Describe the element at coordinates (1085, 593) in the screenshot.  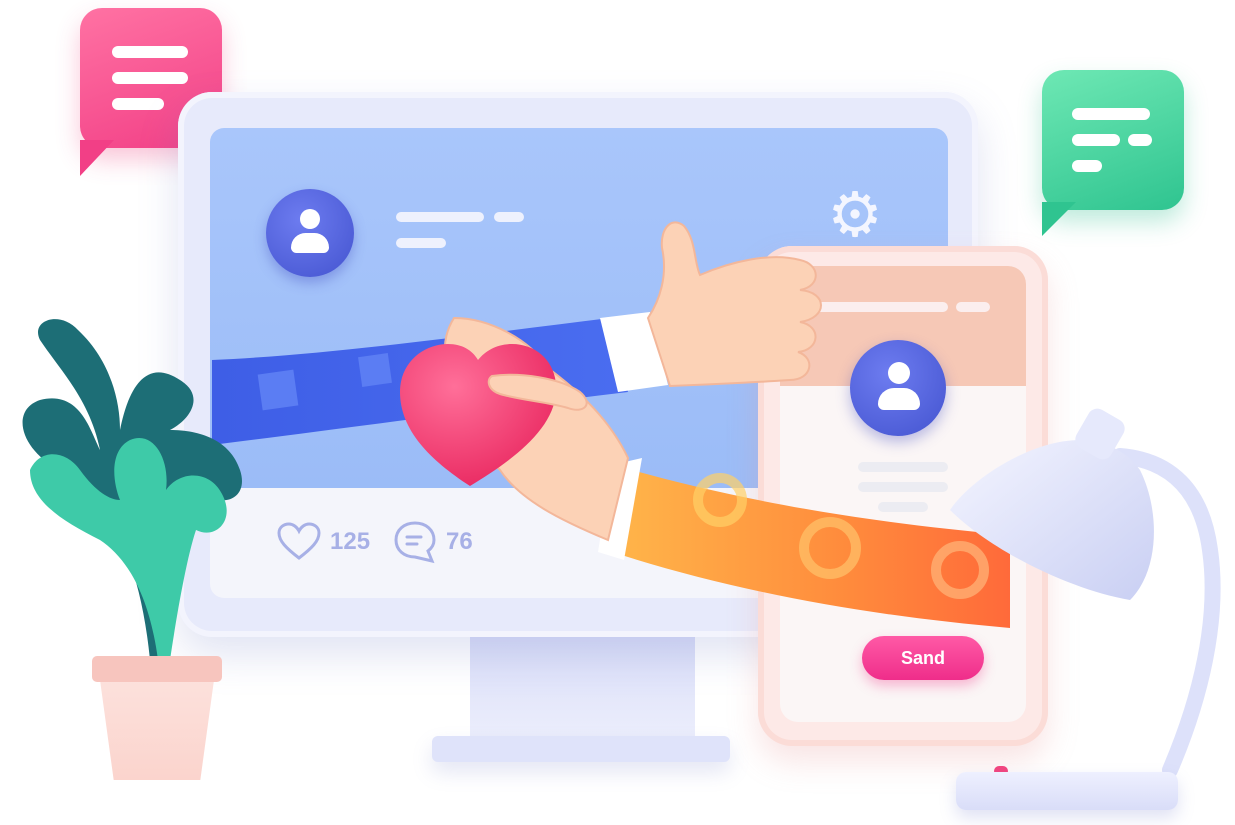
I see `desk-lamp` at that location.